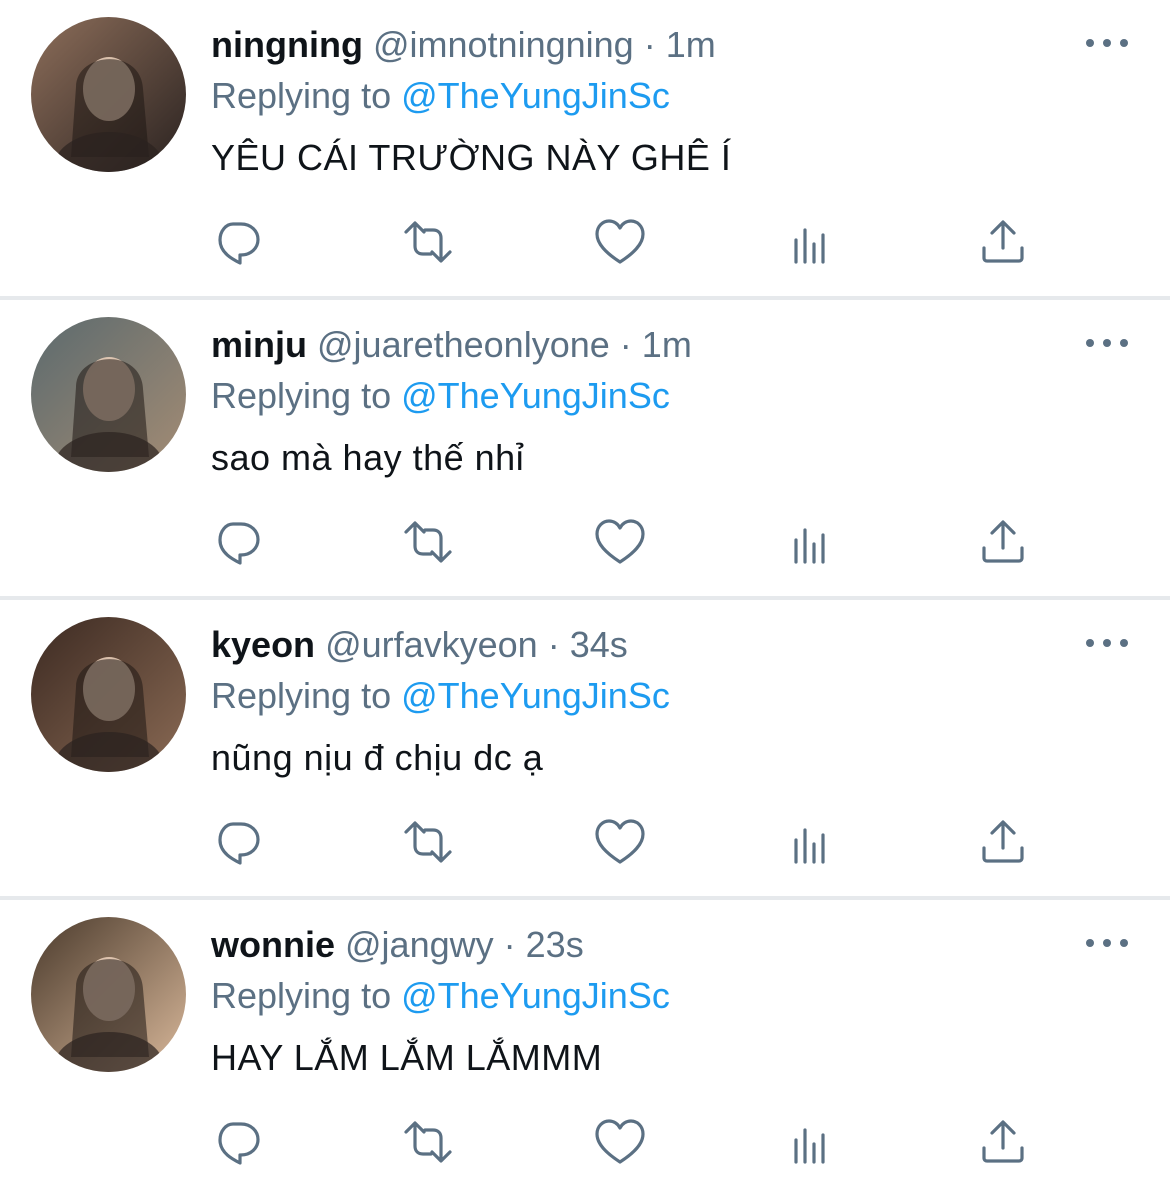  I want to click on timestamp: 23s, so click(555, 944).